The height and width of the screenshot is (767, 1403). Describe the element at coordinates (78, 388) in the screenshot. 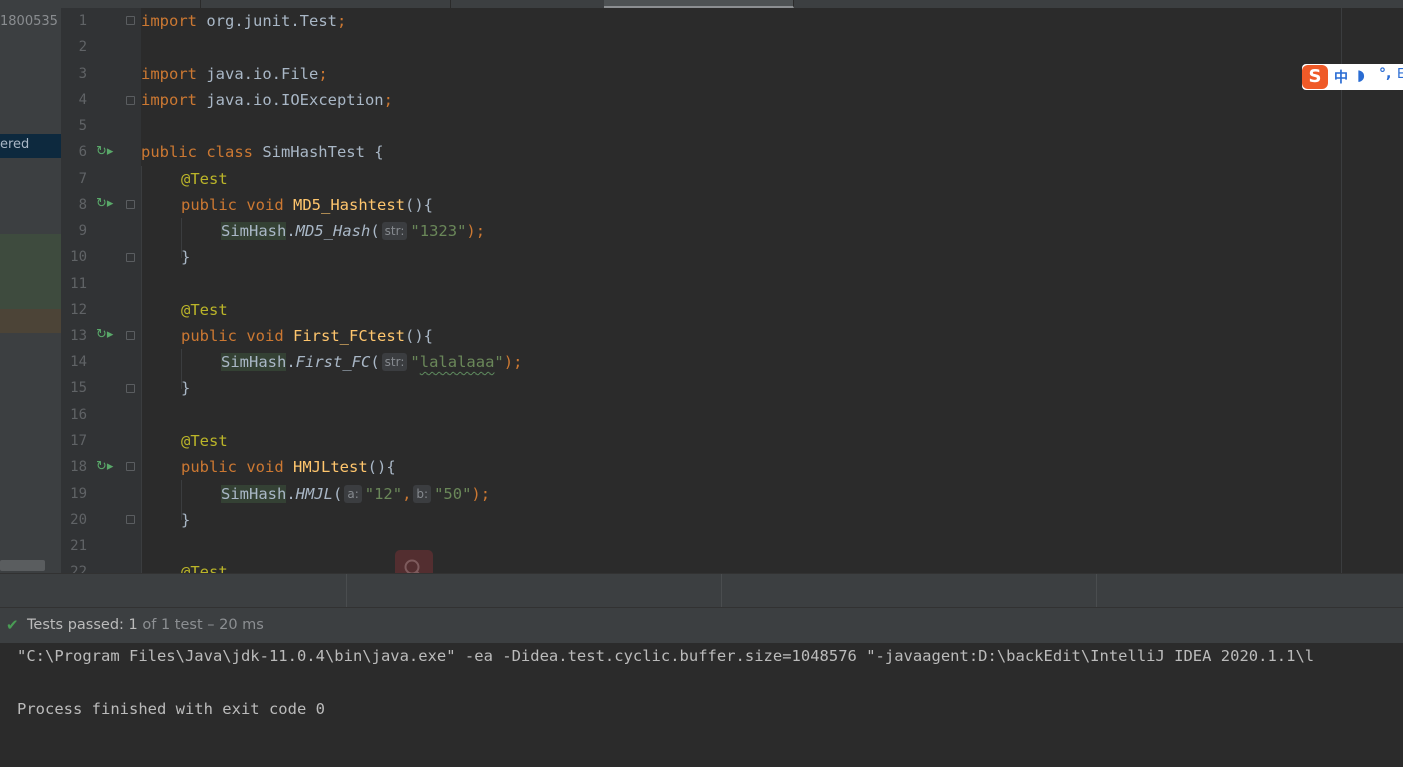

I see `line-number: 15` at that location.